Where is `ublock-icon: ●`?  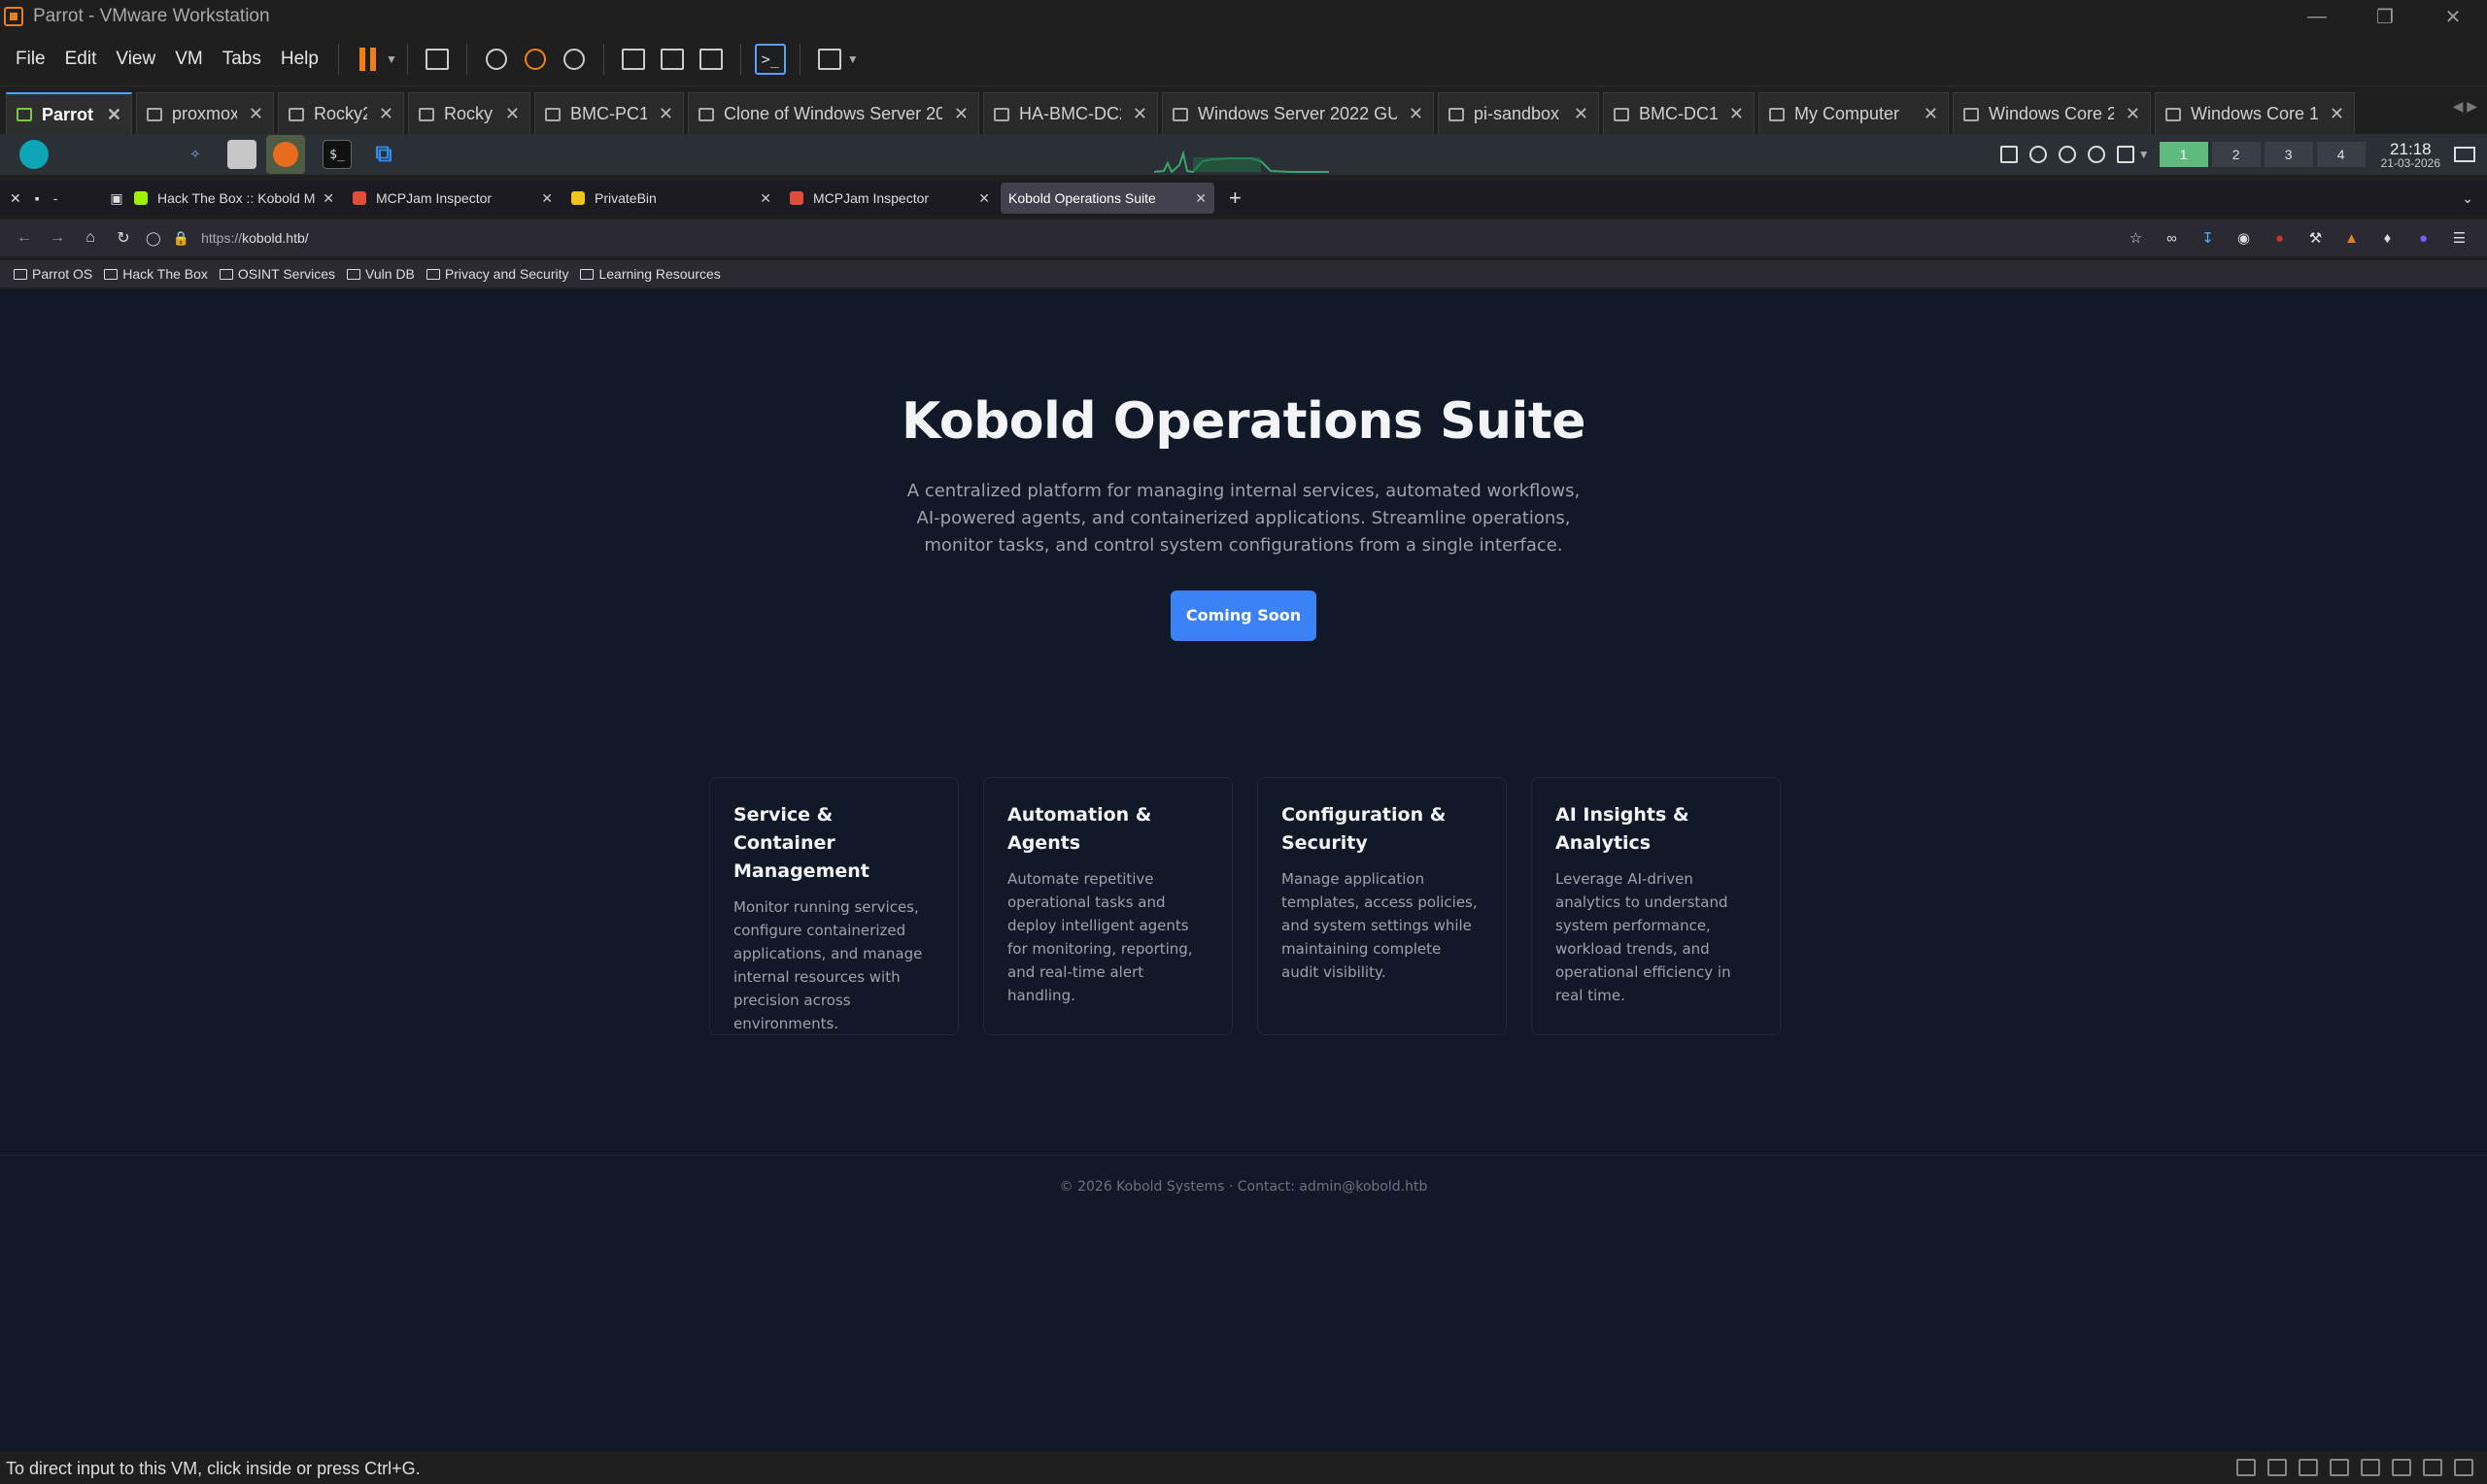 ublock-icon: ● is located at coordinates (2280, 238).